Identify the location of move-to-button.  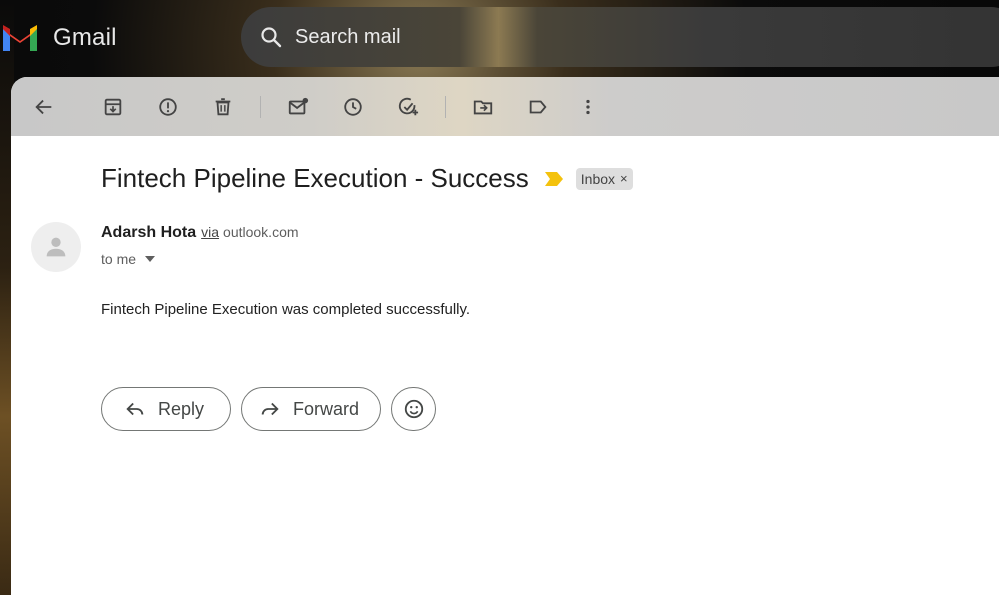
(483, 107).